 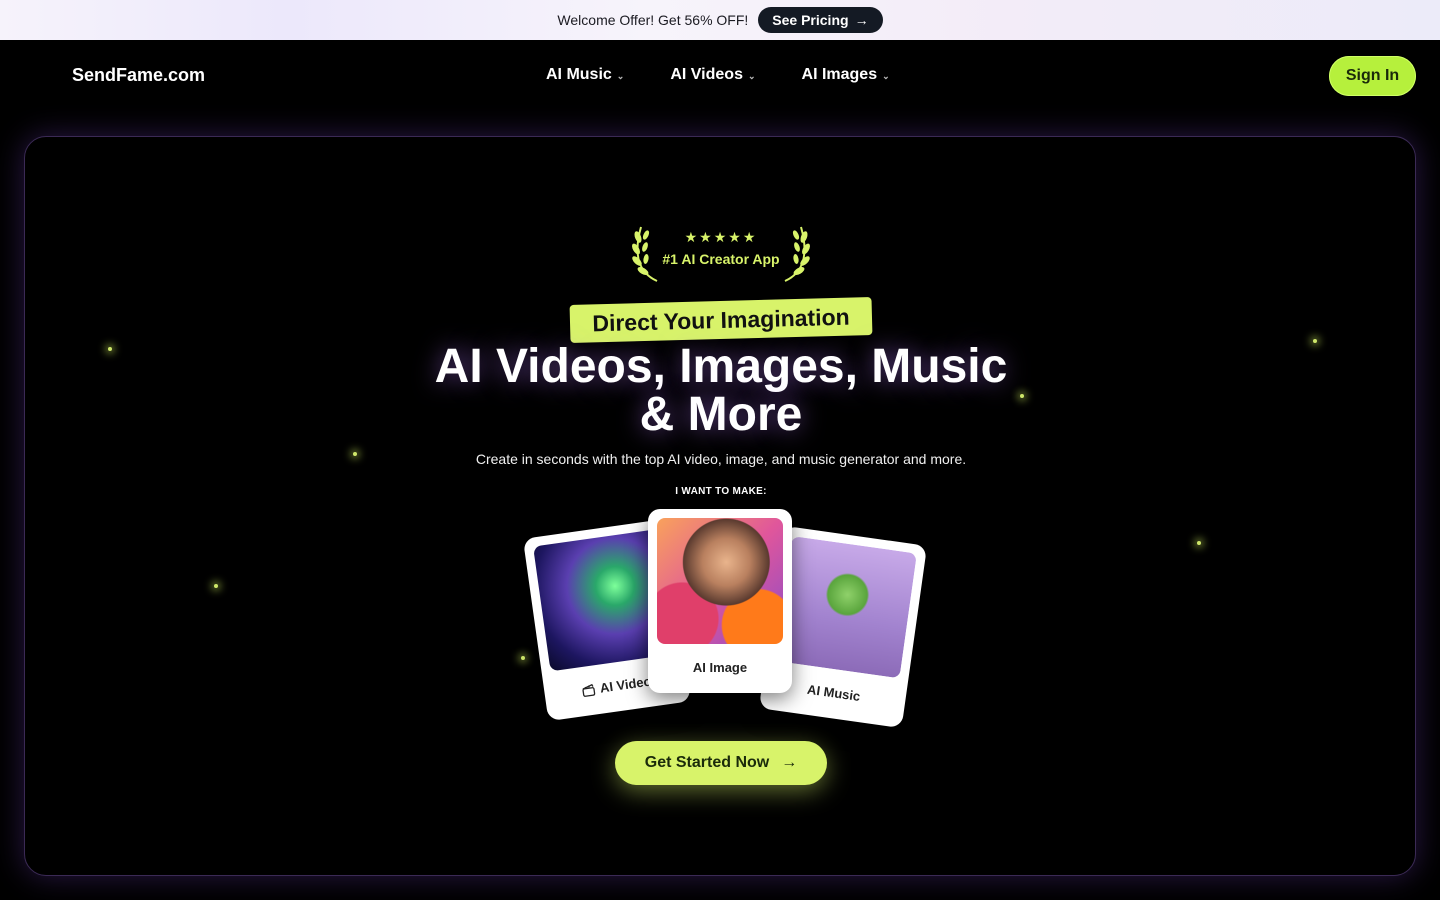 I want to click on menu-item-ai-videos: AI Videos ⌄, so click(x=712, y=75).